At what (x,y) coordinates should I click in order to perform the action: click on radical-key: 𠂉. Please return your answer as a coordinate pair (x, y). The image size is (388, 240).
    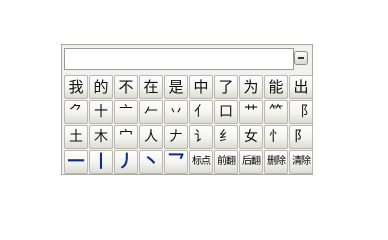
    Looking at the image, I should click on (151, 112).